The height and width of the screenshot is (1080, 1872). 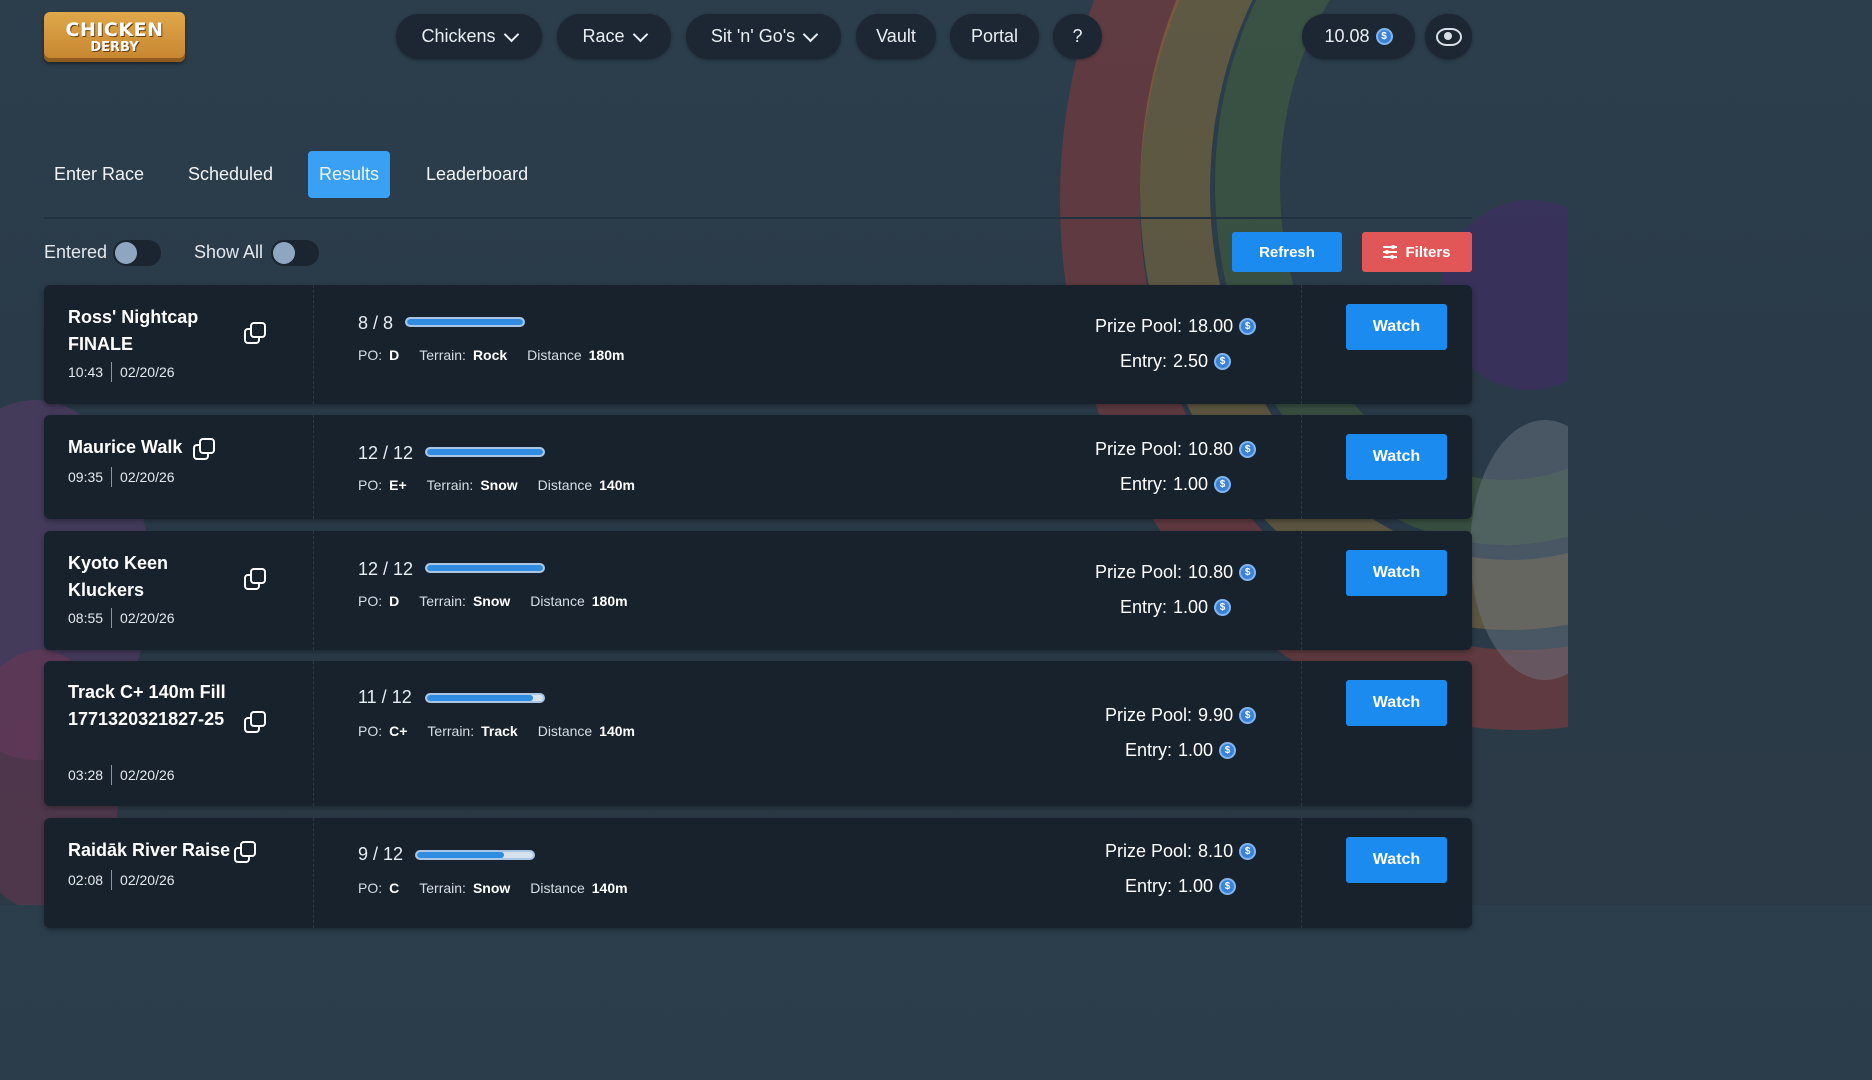 I want to click on sliders-icon, so click(x=1390, y=252).